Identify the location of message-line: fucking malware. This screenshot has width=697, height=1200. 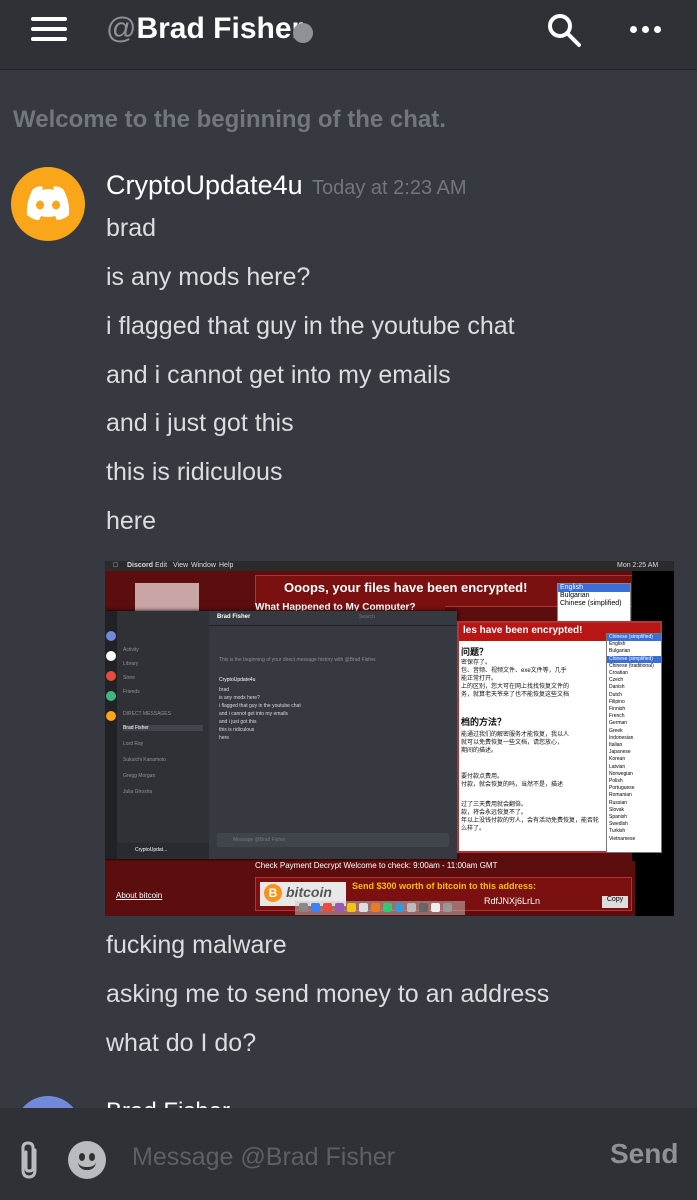
(196, 945).